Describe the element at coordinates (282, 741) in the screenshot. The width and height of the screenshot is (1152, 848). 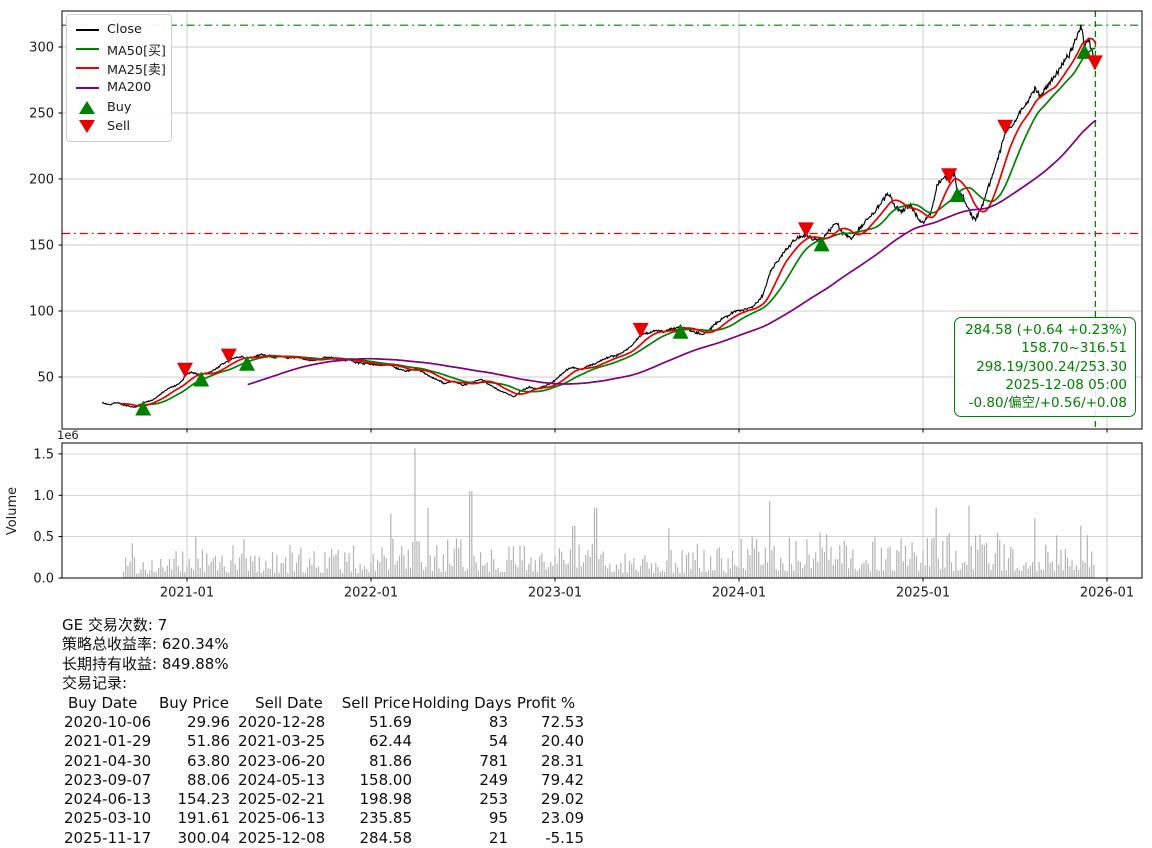
I see `trade-cell: 2021-03-25` at that location.